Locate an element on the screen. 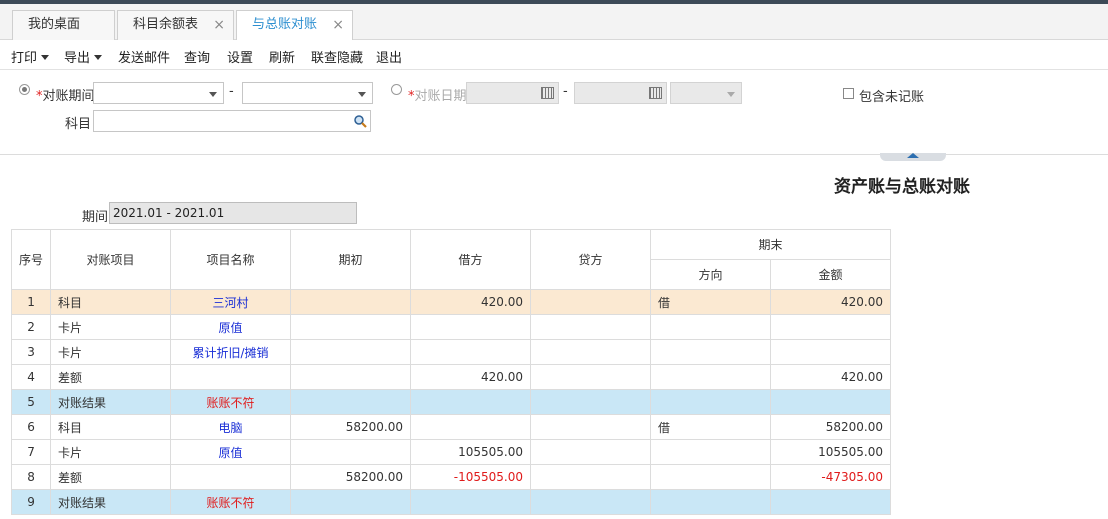 This screenshot has width=1108, height=519. settings-button: 设置 is located at coordinates (240, 56).